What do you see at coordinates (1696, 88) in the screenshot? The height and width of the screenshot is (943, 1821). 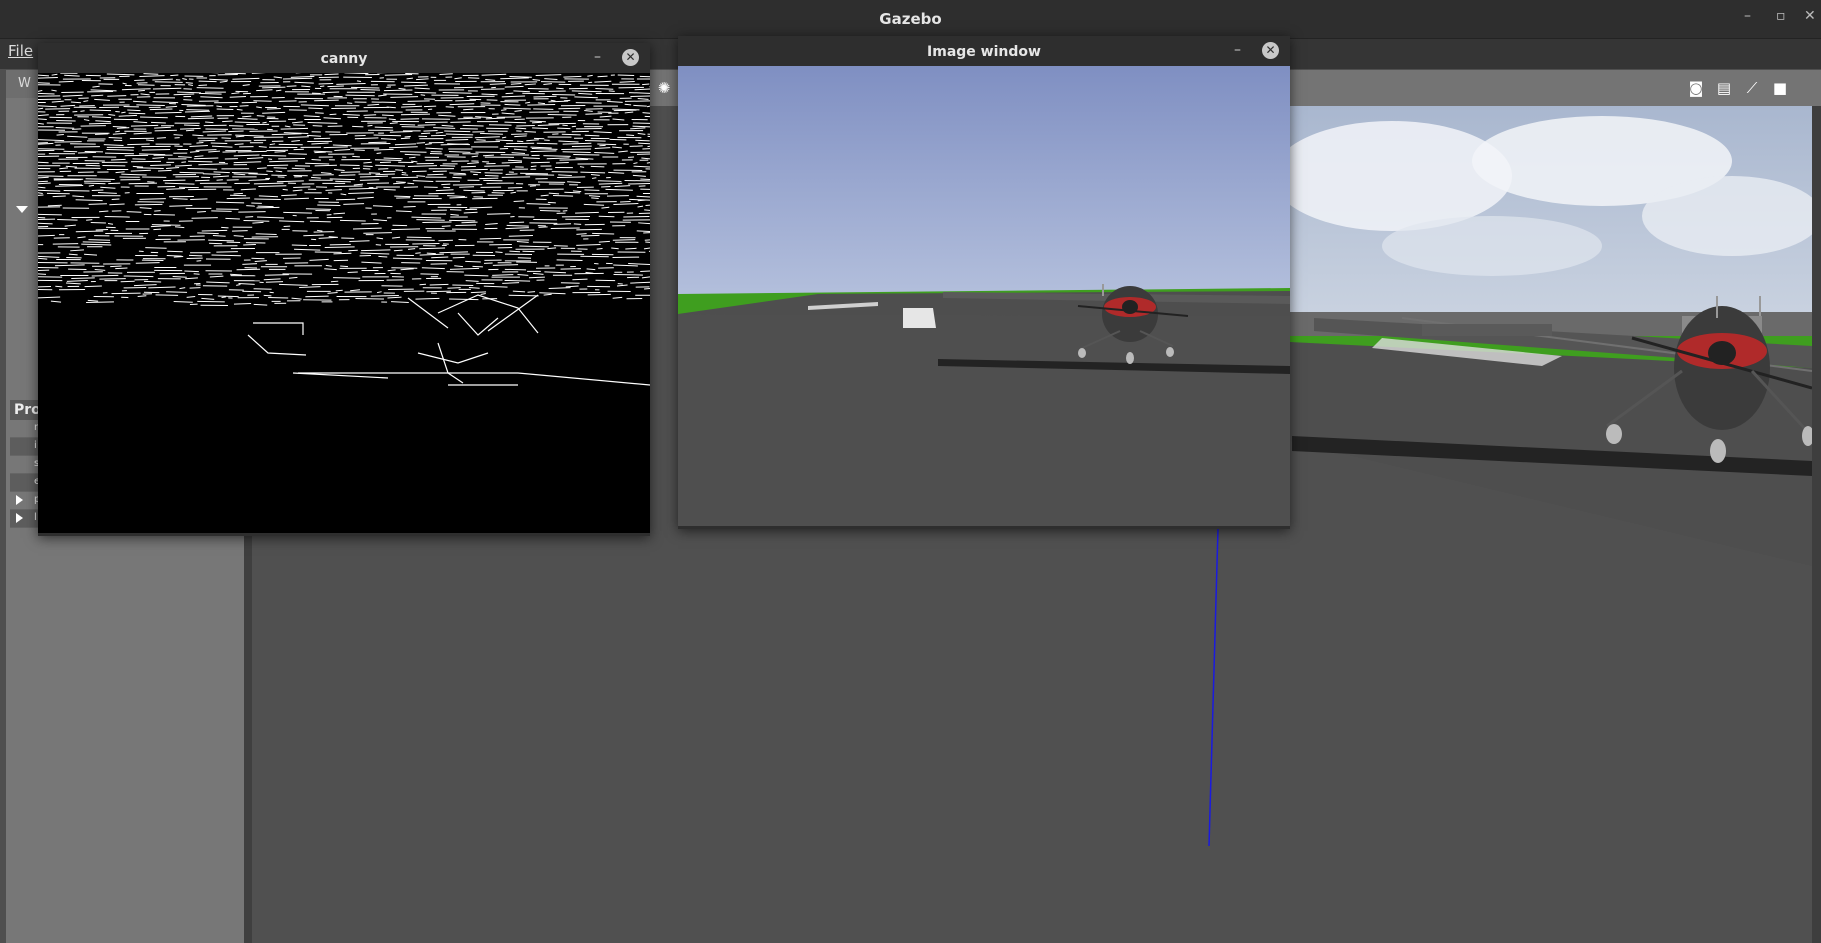 I see `camera-icon: ◙` at bounding box center [1696, 88].